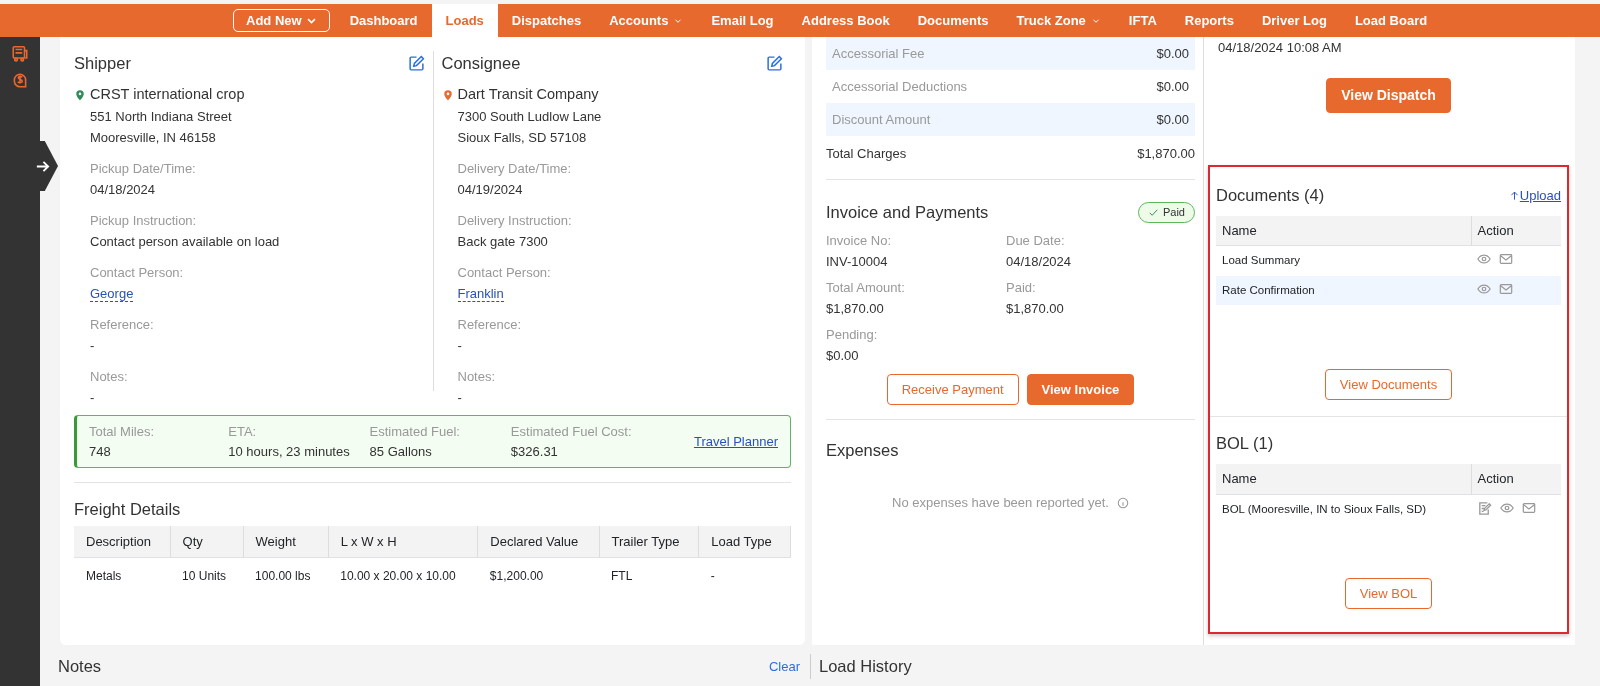 The height and width of the screenshot is (686, 1600). Describe the element at coordinates (845, 20) in the screenshot. I see `nav-tab: Address Book` at that location.